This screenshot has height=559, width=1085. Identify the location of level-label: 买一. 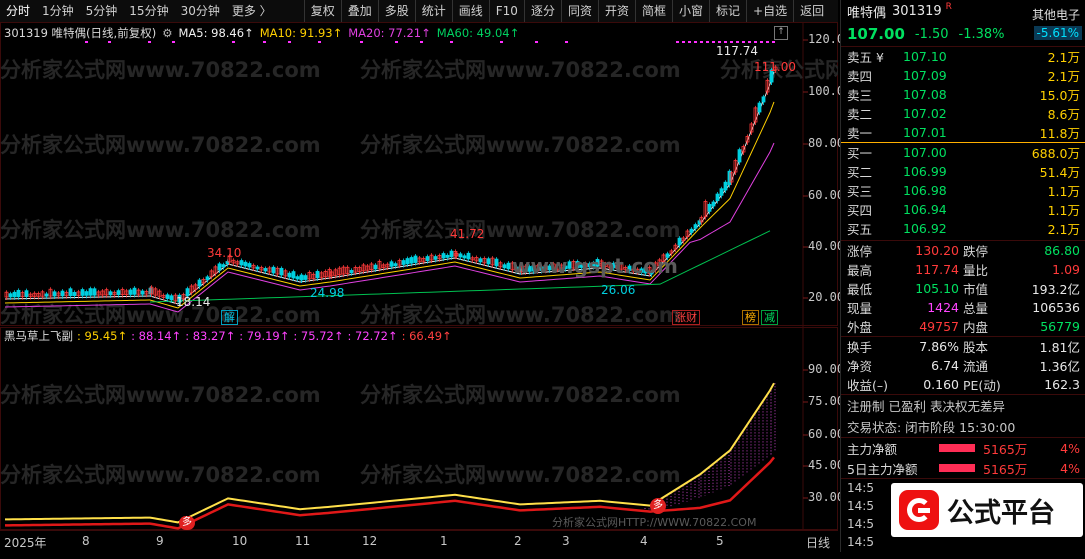
(860, 153).